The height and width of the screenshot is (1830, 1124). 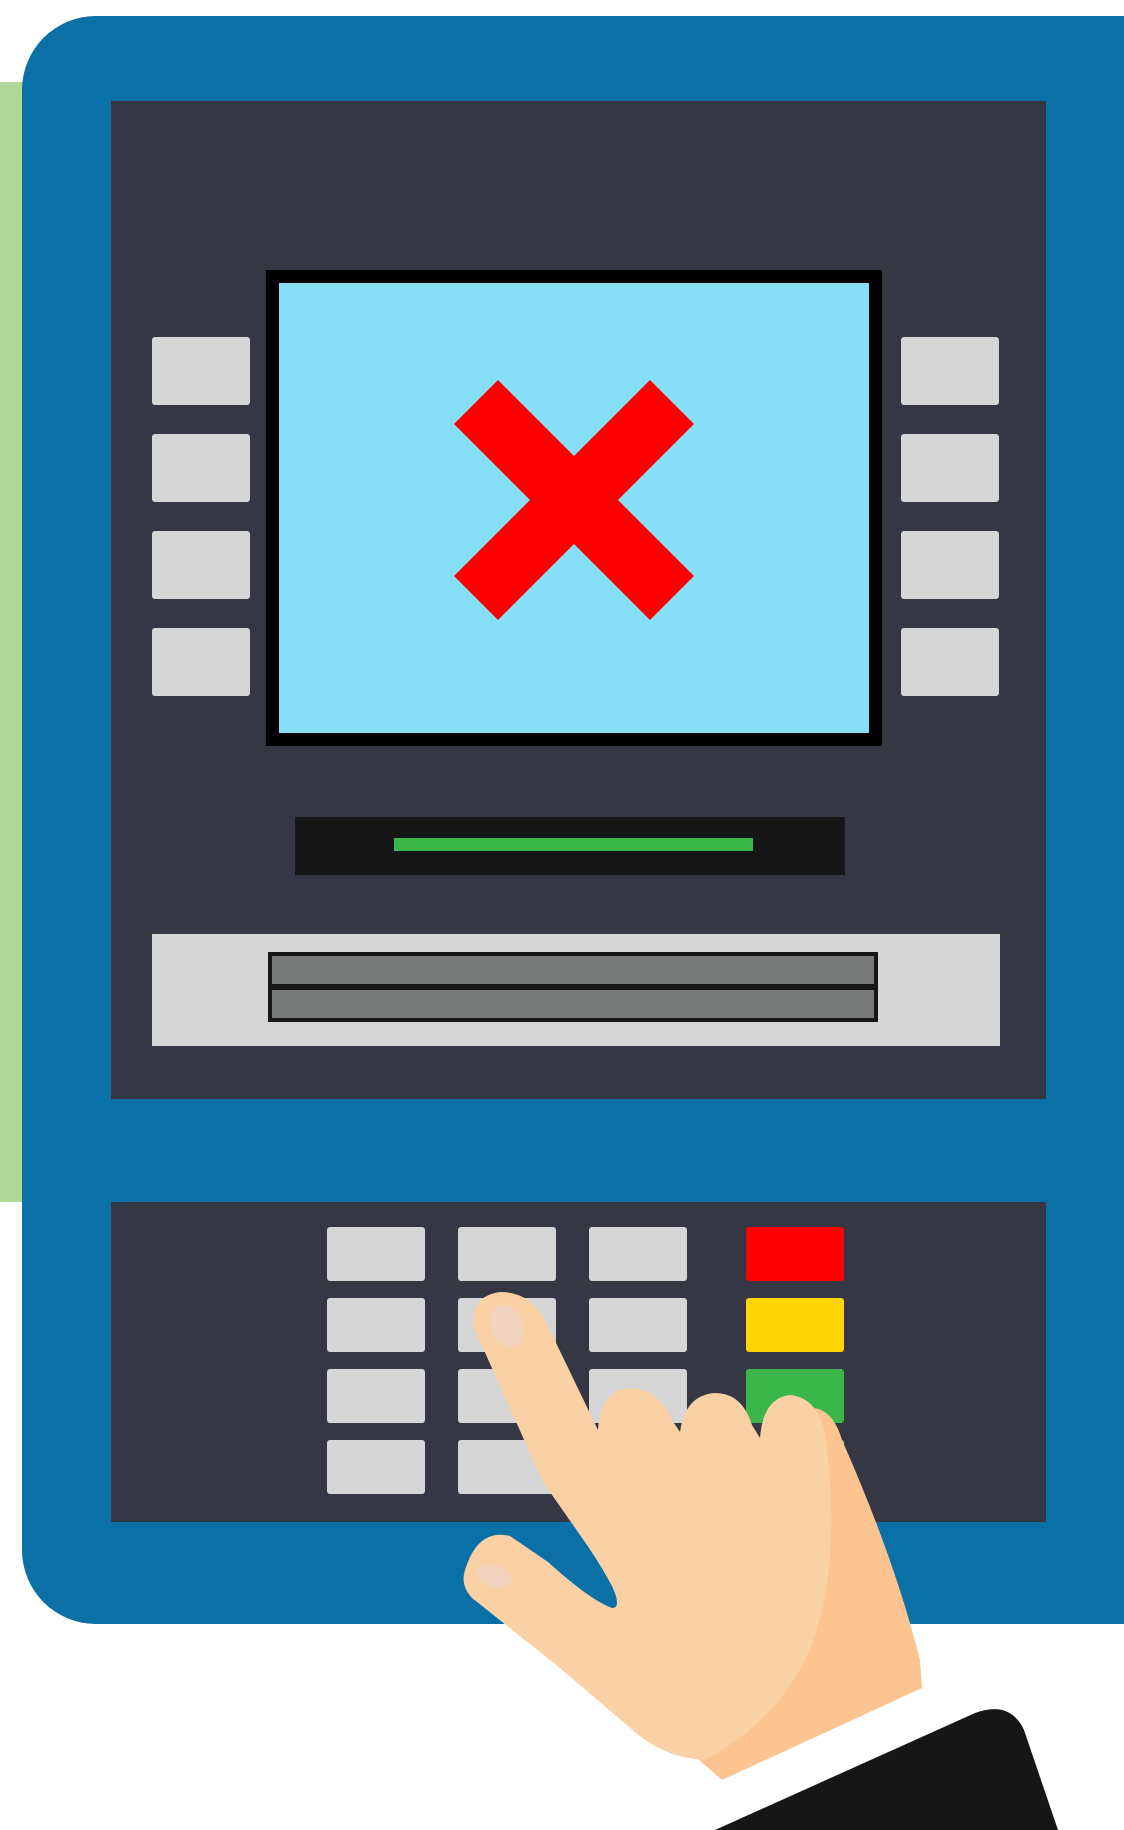 What do you see at coordinates (795, 1254) in the screenshot?
I see `keypad-cancel-button` at bounding box center [795, 1254].